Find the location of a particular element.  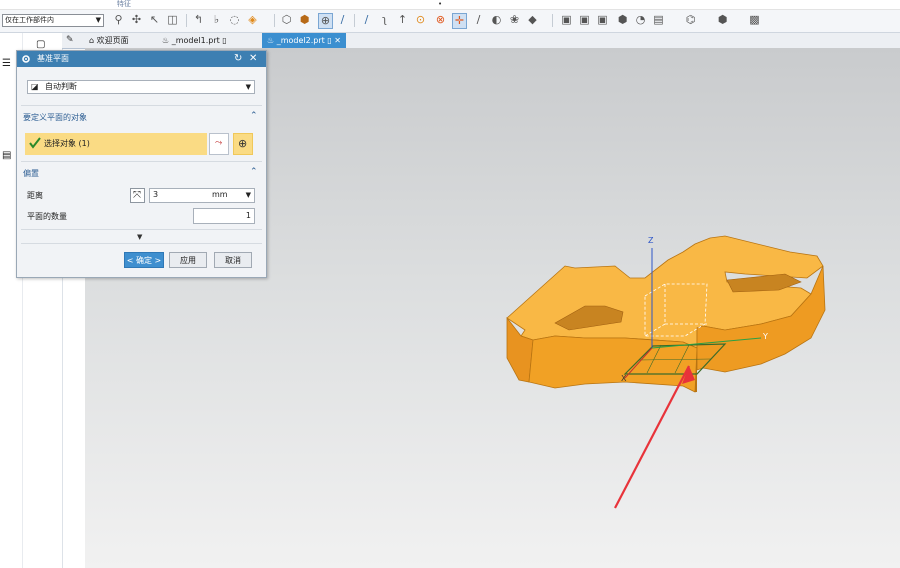

ok-button: < 确定 > is located at coordinates (144, 260).